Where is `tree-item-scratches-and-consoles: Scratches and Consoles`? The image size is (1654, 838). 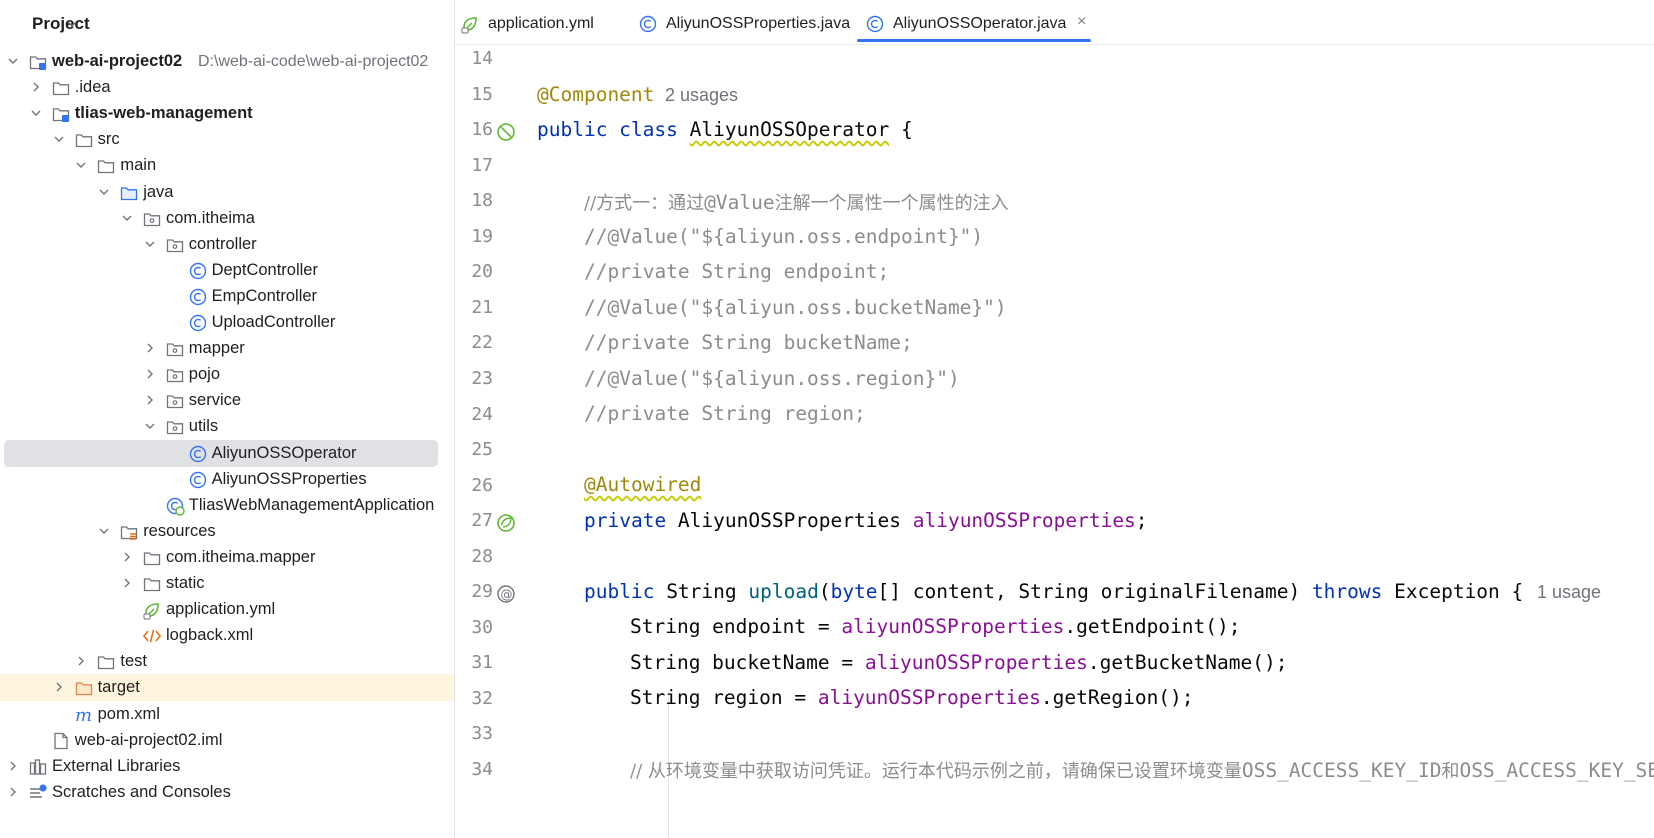 tree-item-scratches-and-consoles: Scratches and Consoles is located at coordinates (227, 792).